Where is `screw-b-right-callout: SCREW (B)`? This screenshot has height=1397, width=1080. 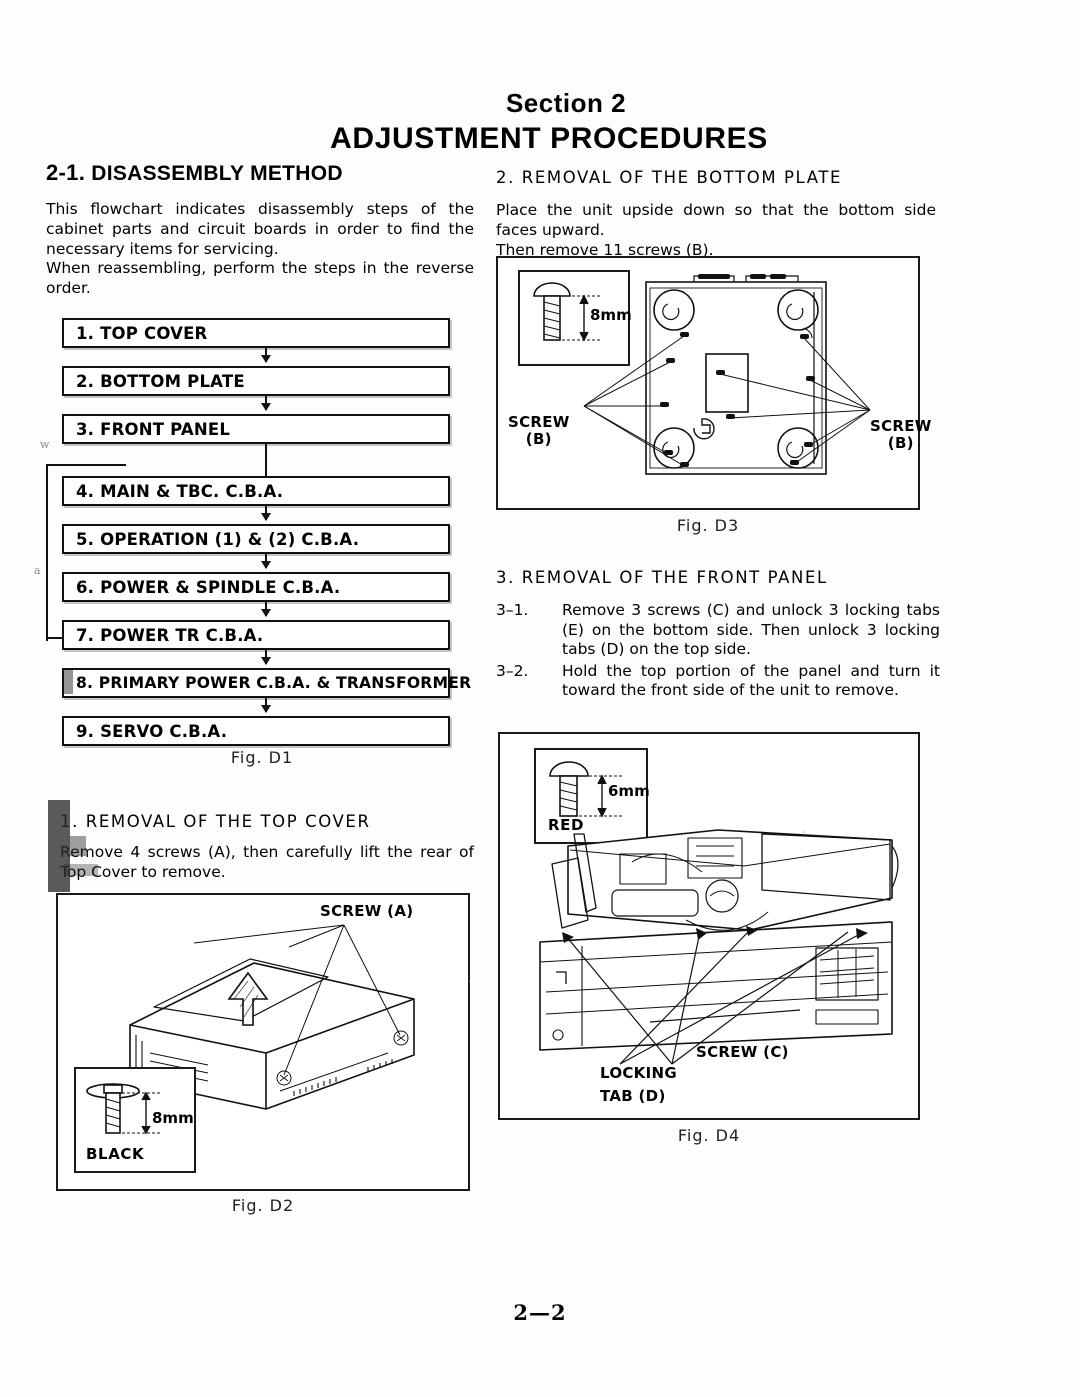
screw-b-right-callout: SCREW (B) is located at coordinates (901, 435).